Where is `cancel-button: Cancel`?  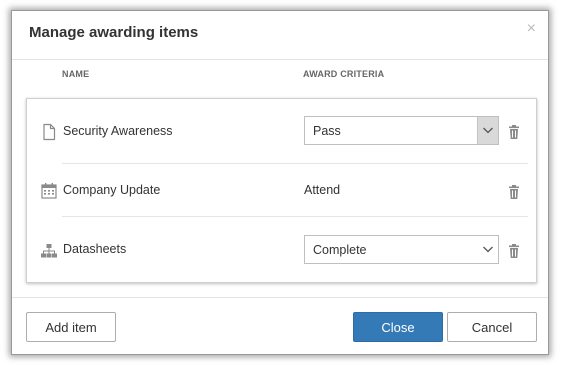 cancel-button: Cancel is located at coordinates (492, 327).